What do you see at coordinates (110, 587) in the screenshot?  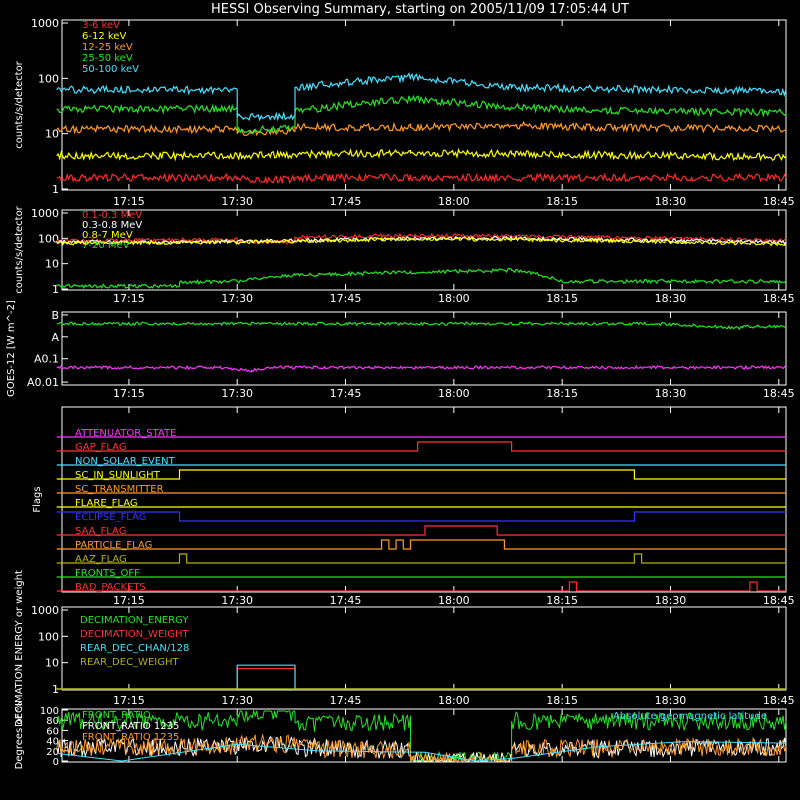 I see `flag-label-bad-packets: BAD_PACKETS` at bounding box center [110, 587].